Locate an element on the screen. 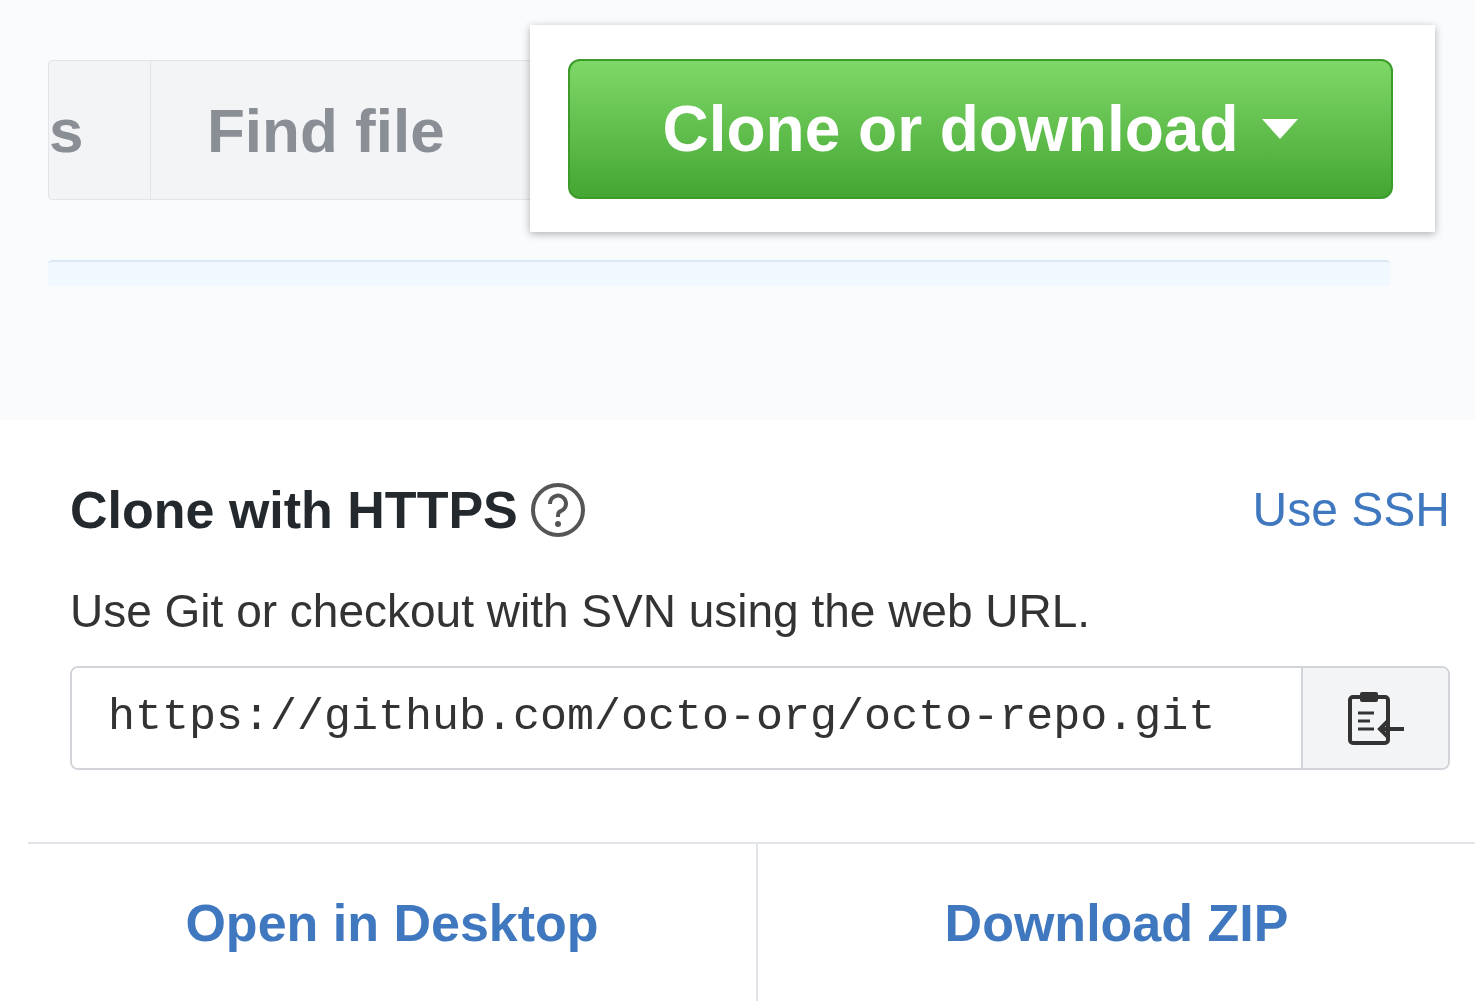 Image resolution: width=1475 pixels, height=1001 pixels. download-zip-link: Download ZIP is located at coordinates (1116, 923).